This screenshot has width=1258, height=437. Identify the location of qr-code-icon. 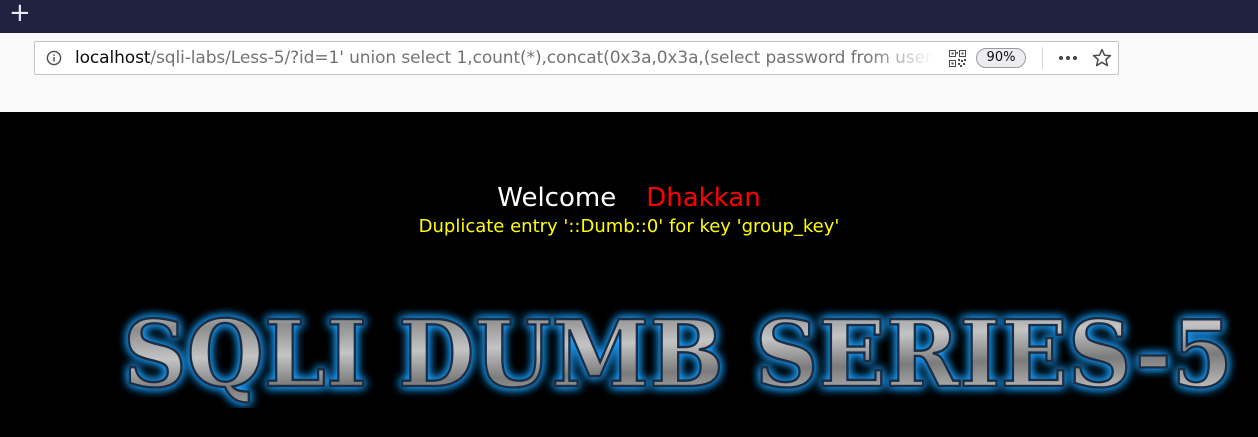
(957, 58).